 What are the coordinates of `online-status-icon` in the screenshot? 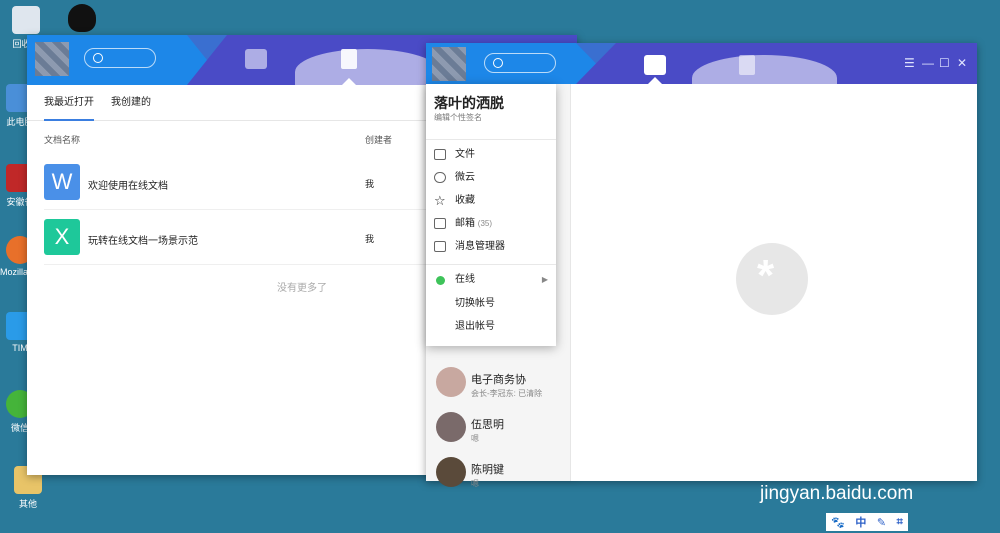 It's located at (440, 280).